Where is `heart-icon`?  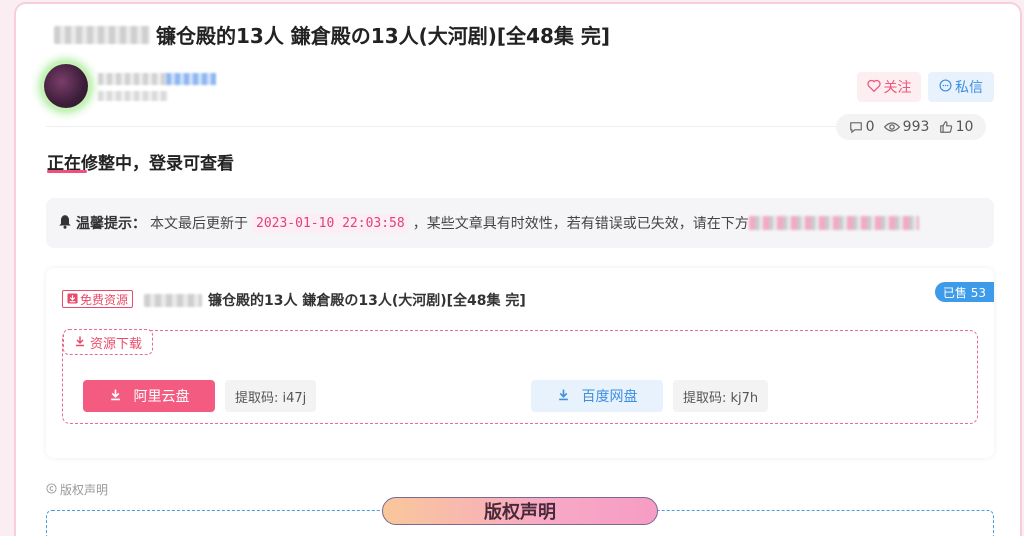 heart-icon is located at coordinates (873, 87).